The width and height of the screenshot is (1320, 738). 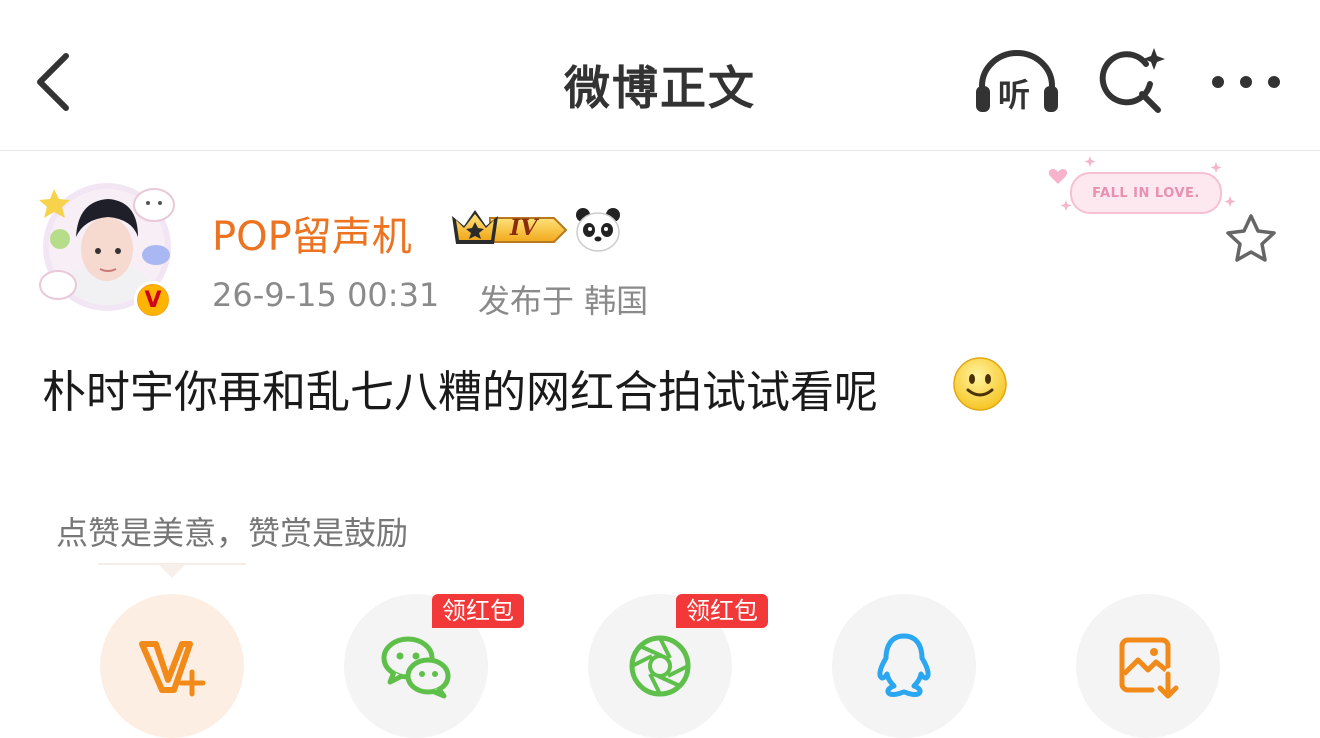 I want to click on crown-icon, so click(x=510, y=227).